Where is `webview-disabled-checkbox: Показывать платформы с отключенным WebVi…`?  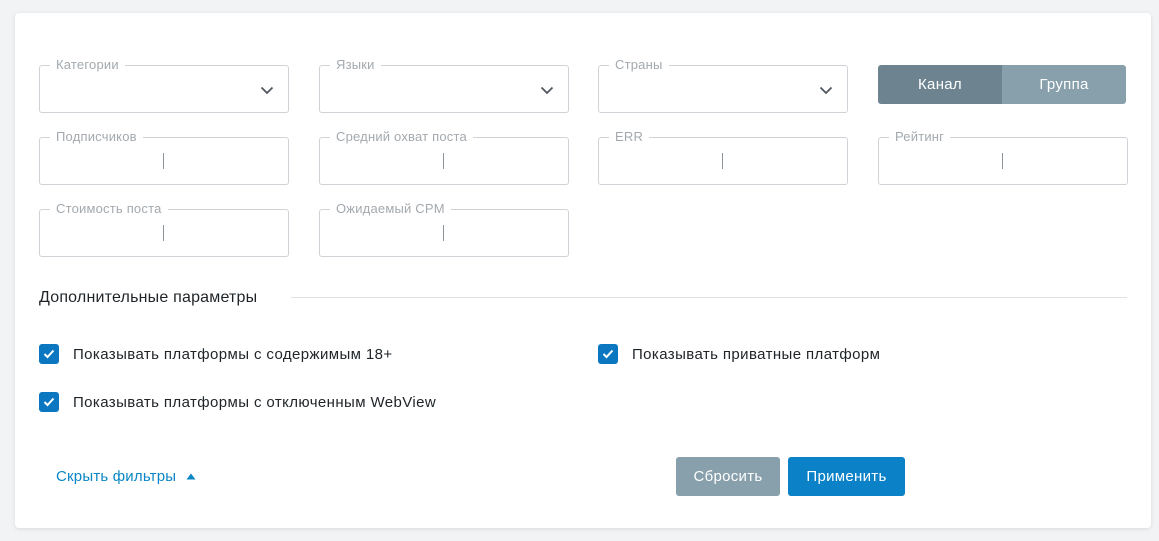
webview-disabled-checkbox: Показывать платформы с отключенным WebVi… is located at coordinates (237, 402).